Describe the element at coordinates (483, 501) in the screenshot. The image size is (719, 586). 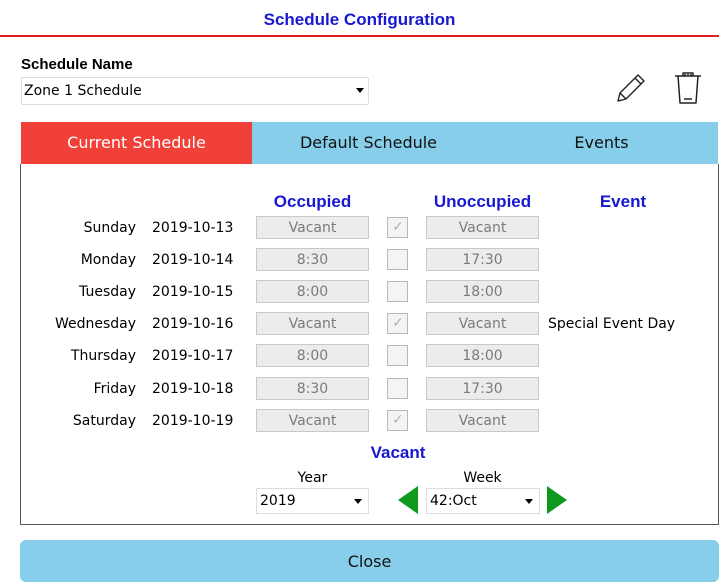
I see `week-select: 42:Oct` at that location.